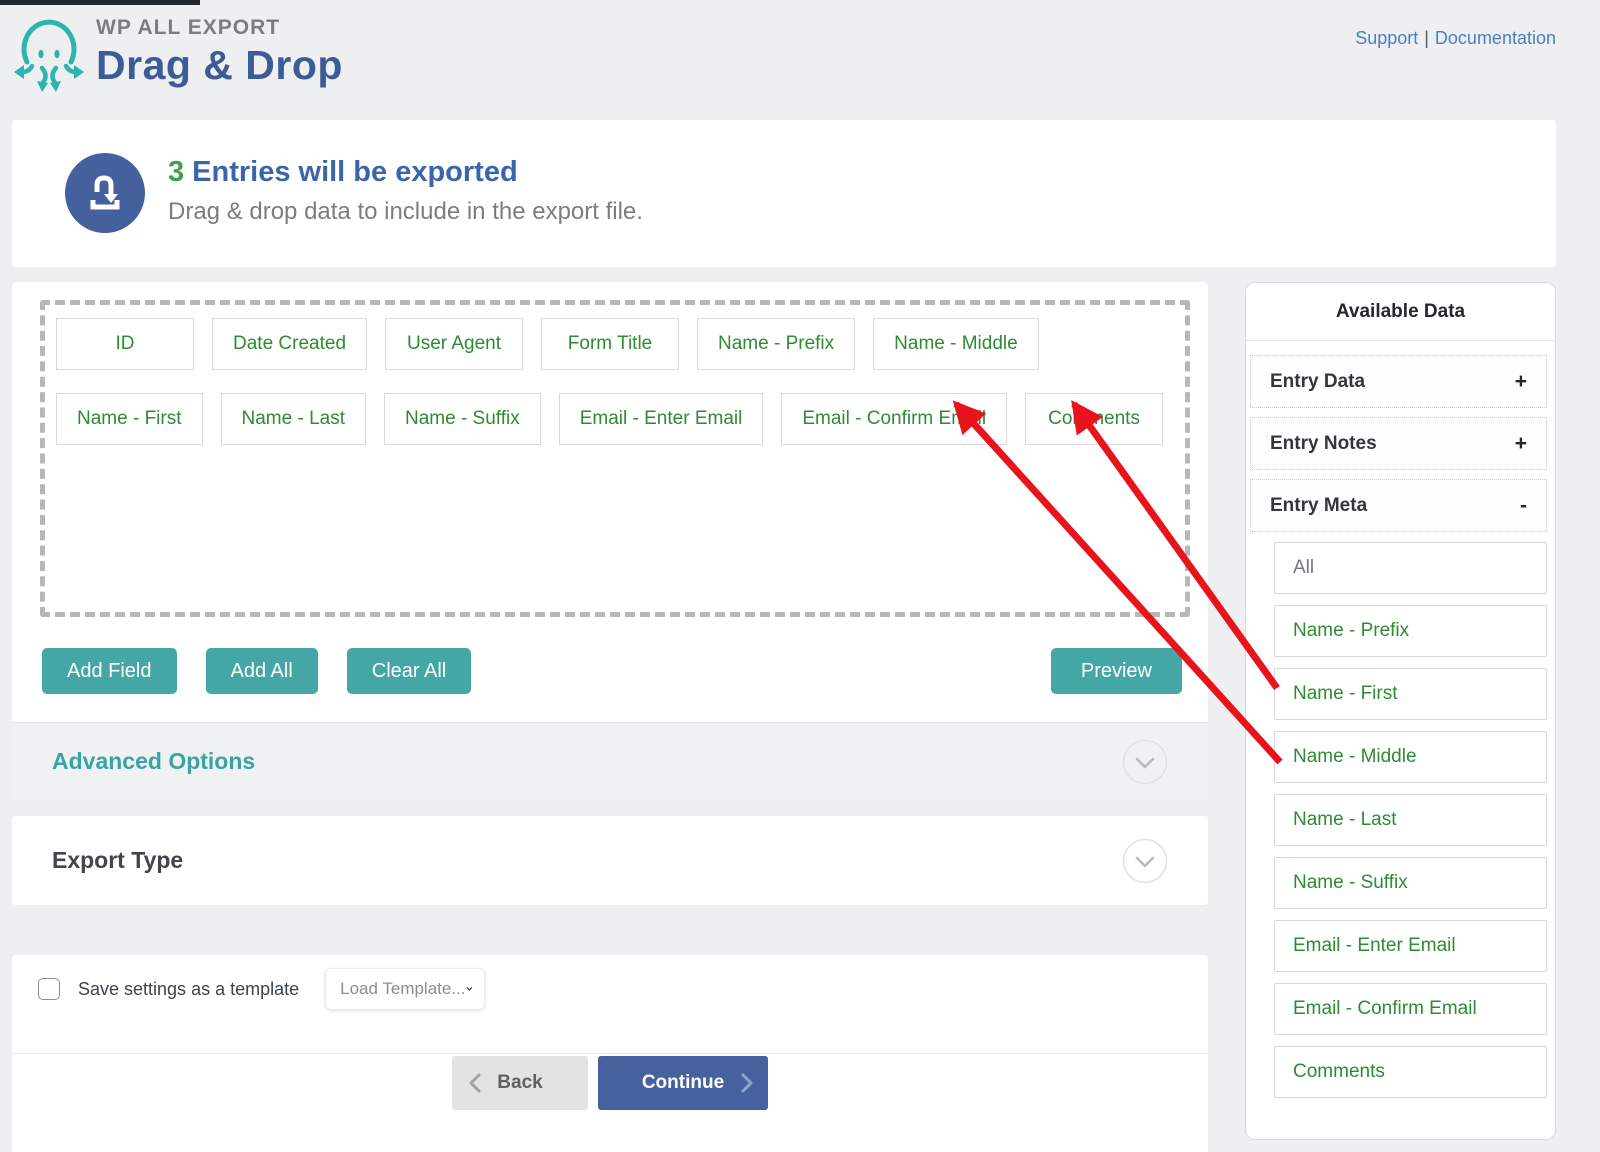 The image size is (1600, 1152). What do you see at coordinates (1410, 694) in the screenshot?
I see `available-item-name-first: Name - First` at bounding box center [1410, 694].